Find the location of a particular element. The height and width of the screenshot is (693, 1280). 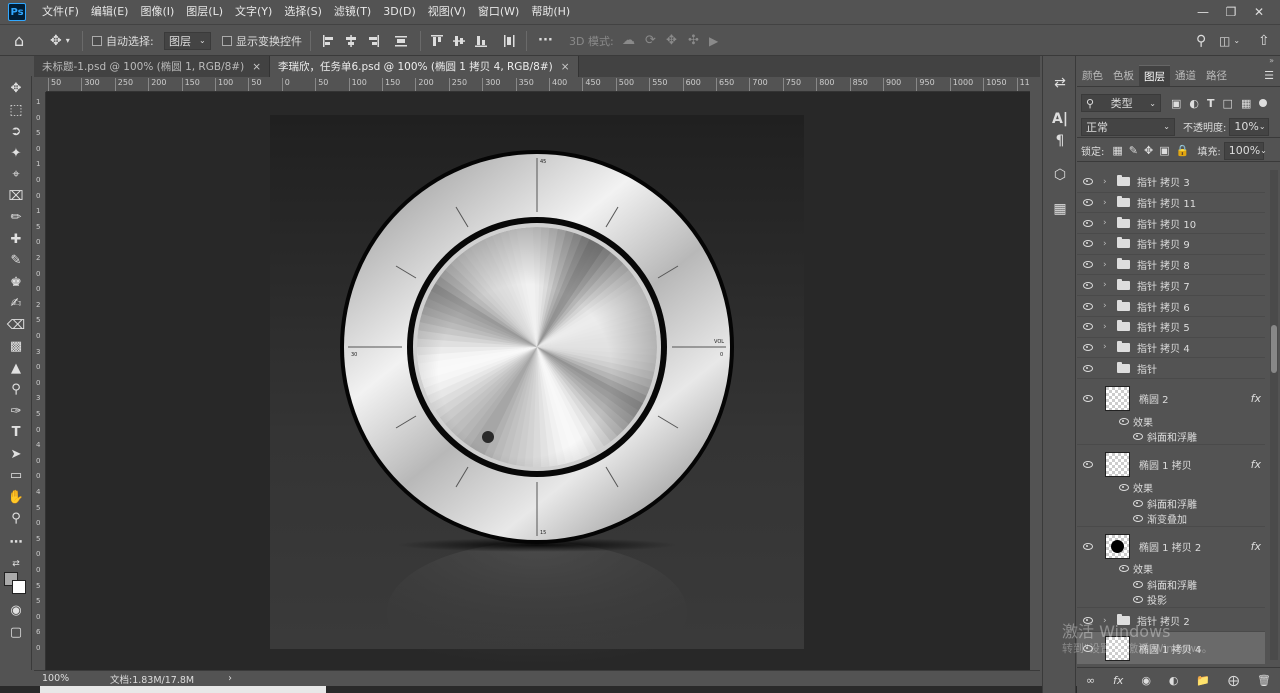

lock-position-icon: ✥ is located at coordinates (1148, 150).